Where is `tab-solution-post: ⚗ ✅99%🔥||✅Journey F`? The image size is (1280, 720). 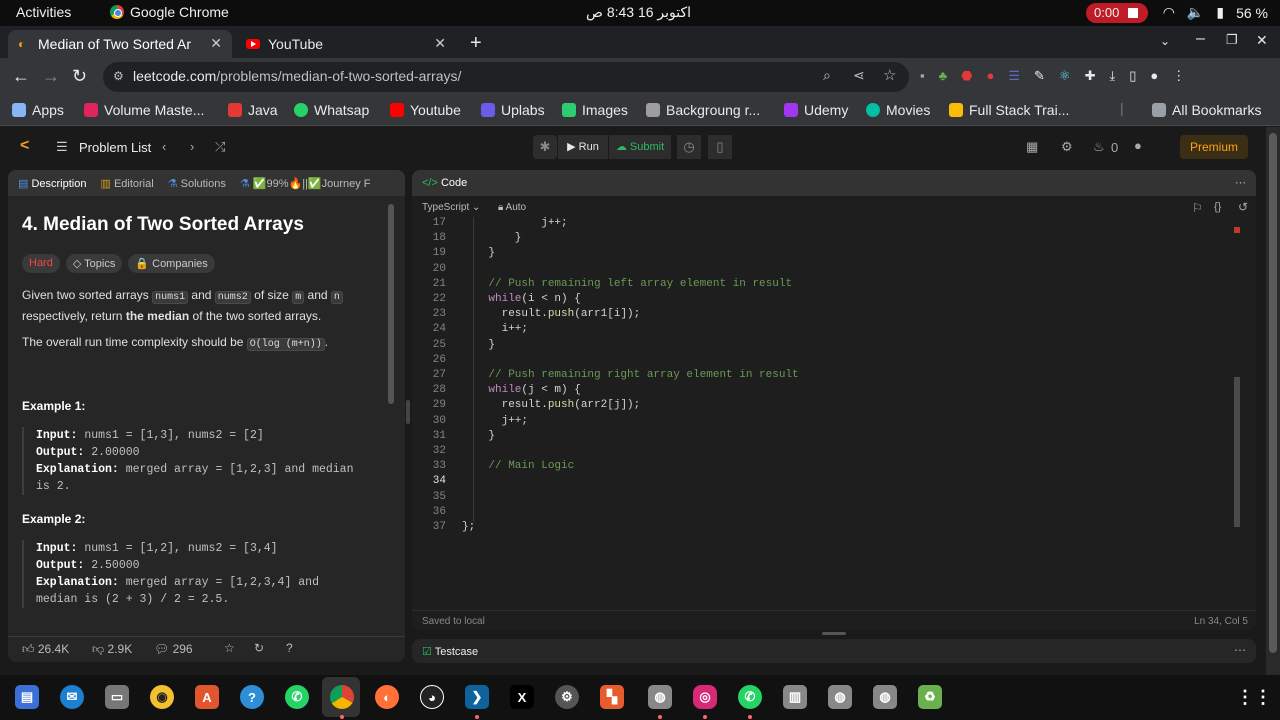 tab-solution-post: ⚗ ✅99%🔥||✅Journey F is located at coordinates (305, 183).